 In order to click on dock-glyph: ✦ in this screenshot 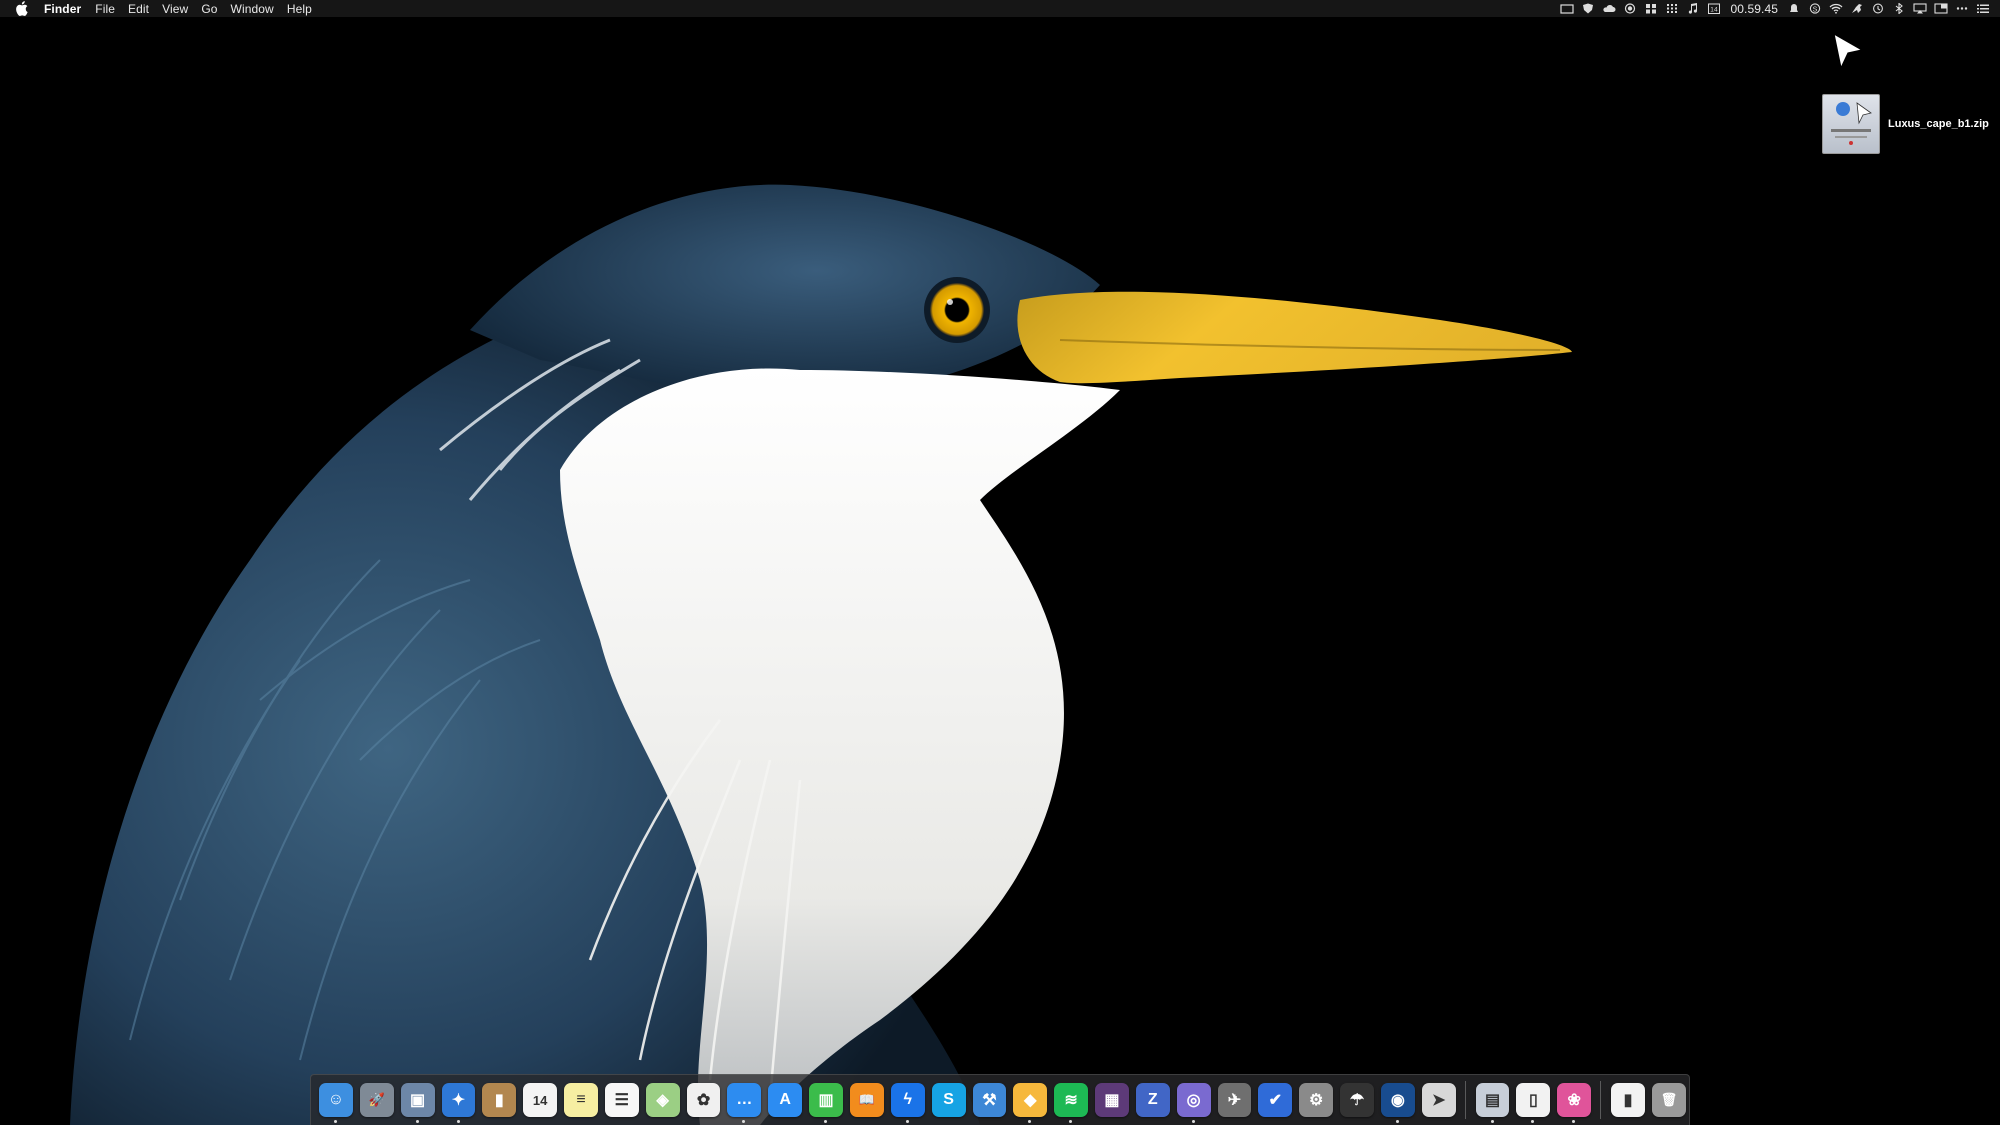, I will do `click(458, 1100)`.